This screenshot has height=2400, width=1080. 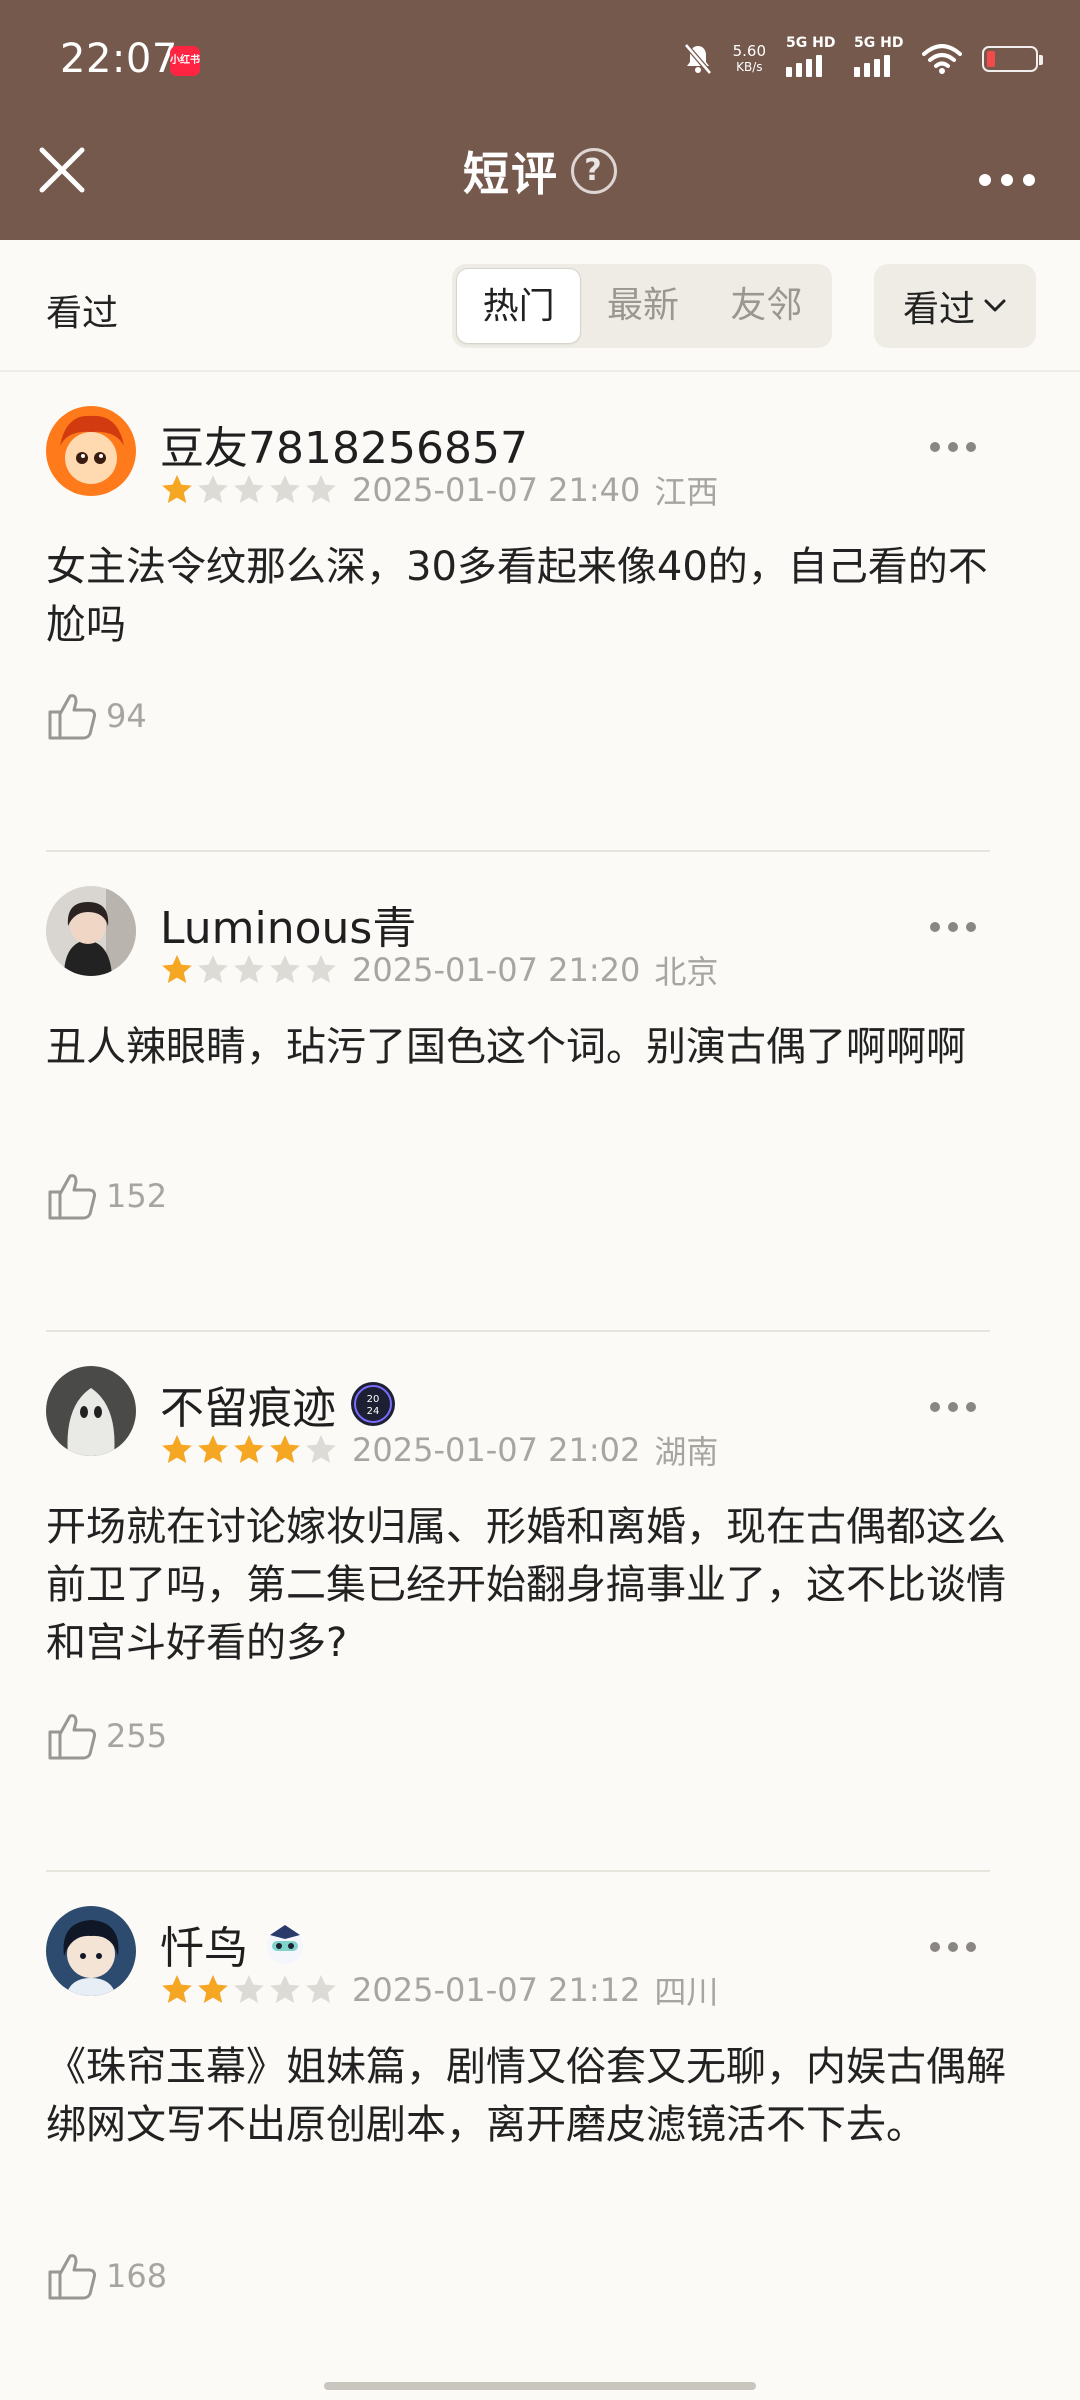 What do you see at coordinates (1012, 59) in the screenshot?
I see `battery-icon` at bounding box center [1012, 59].